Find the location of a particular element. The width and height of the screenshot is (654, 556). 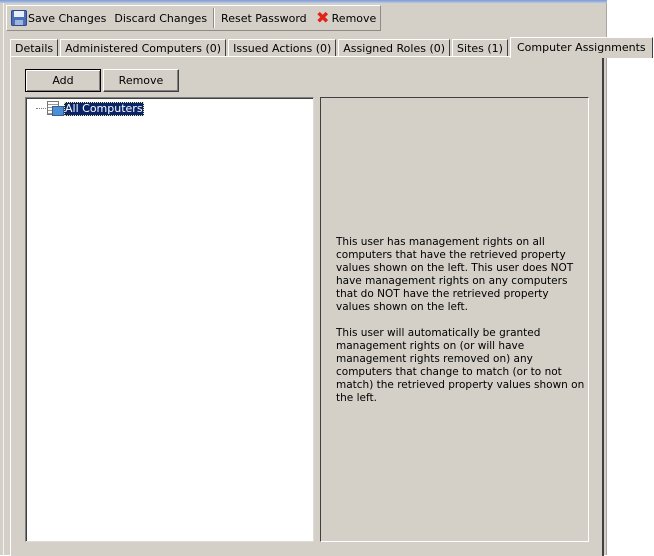

computer-group-icon is located at coordinates (55, 108).